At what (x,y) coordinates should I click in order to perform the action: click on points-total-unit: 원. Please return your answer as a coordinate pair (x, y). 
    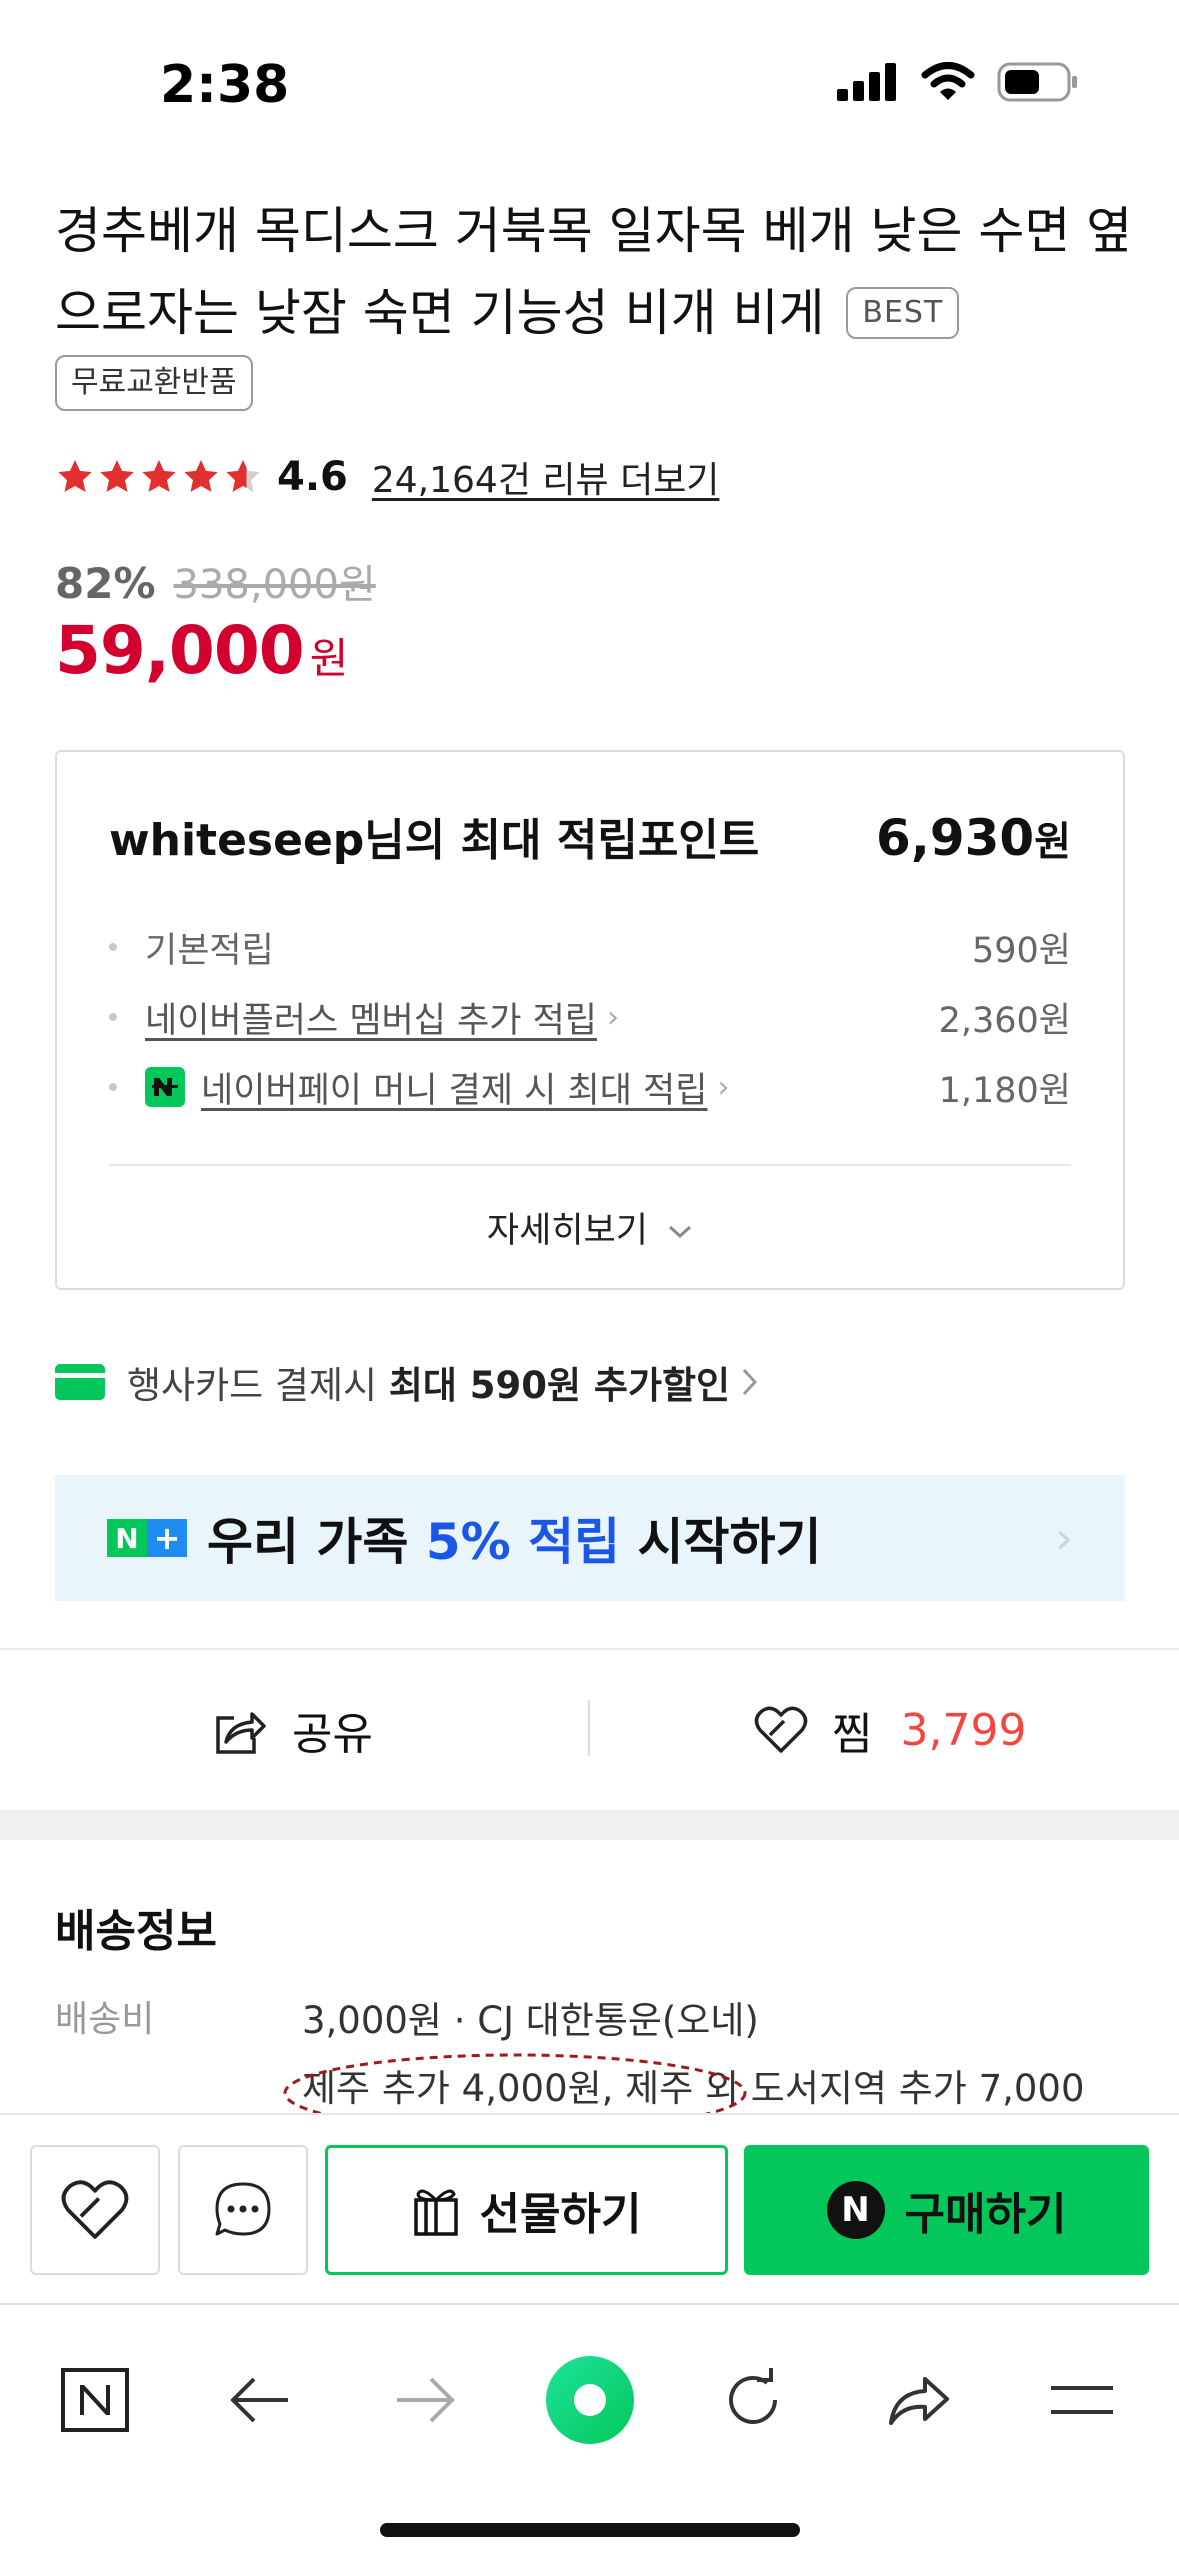
    Looking at the image, I should click on (1052, 842).